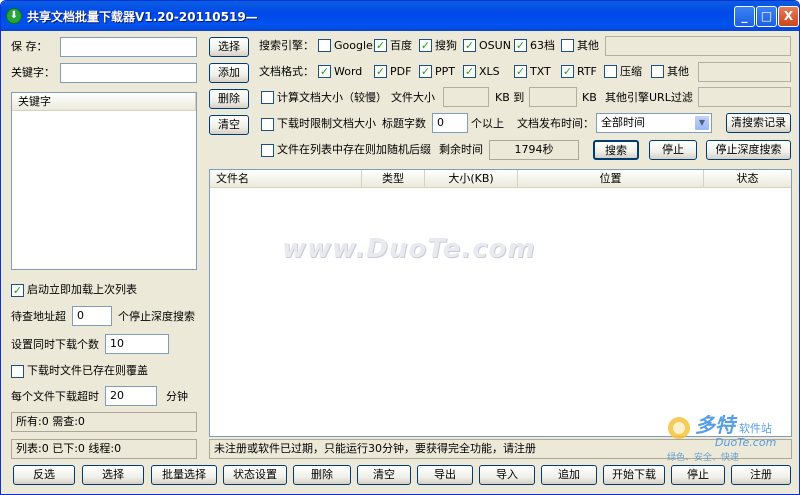  Describe the element at coordinates (466, 97) in the screenshot. I see `min-size-input` at that location.